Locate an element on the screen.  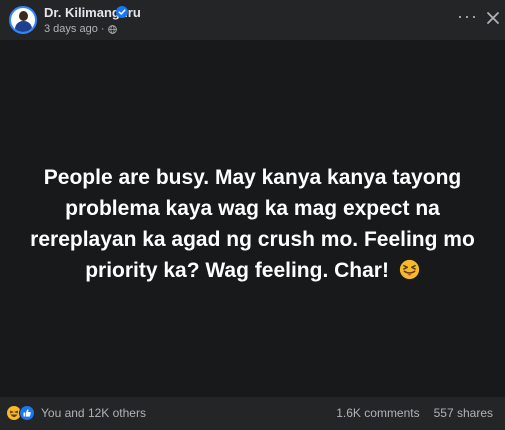
close-icon is located at coordinates (493, 18).